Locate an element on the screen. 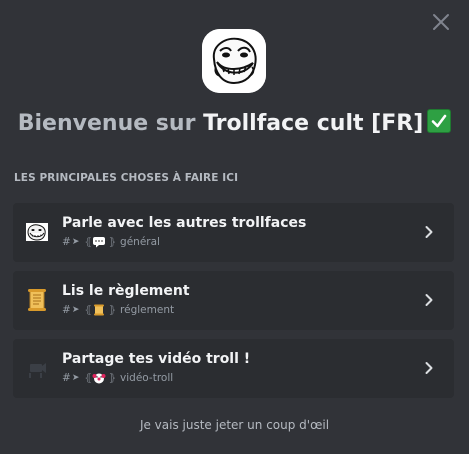  skip-link: Je vais juste jeter un coup d'œil is located at coordinates (234, 425).